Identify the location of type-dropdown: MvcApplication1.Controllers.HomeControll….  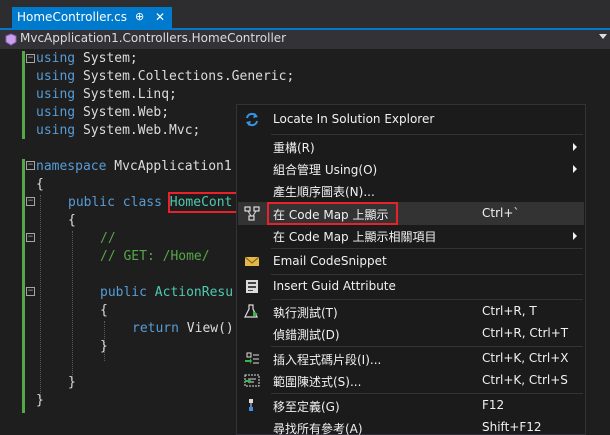
(153, 38).